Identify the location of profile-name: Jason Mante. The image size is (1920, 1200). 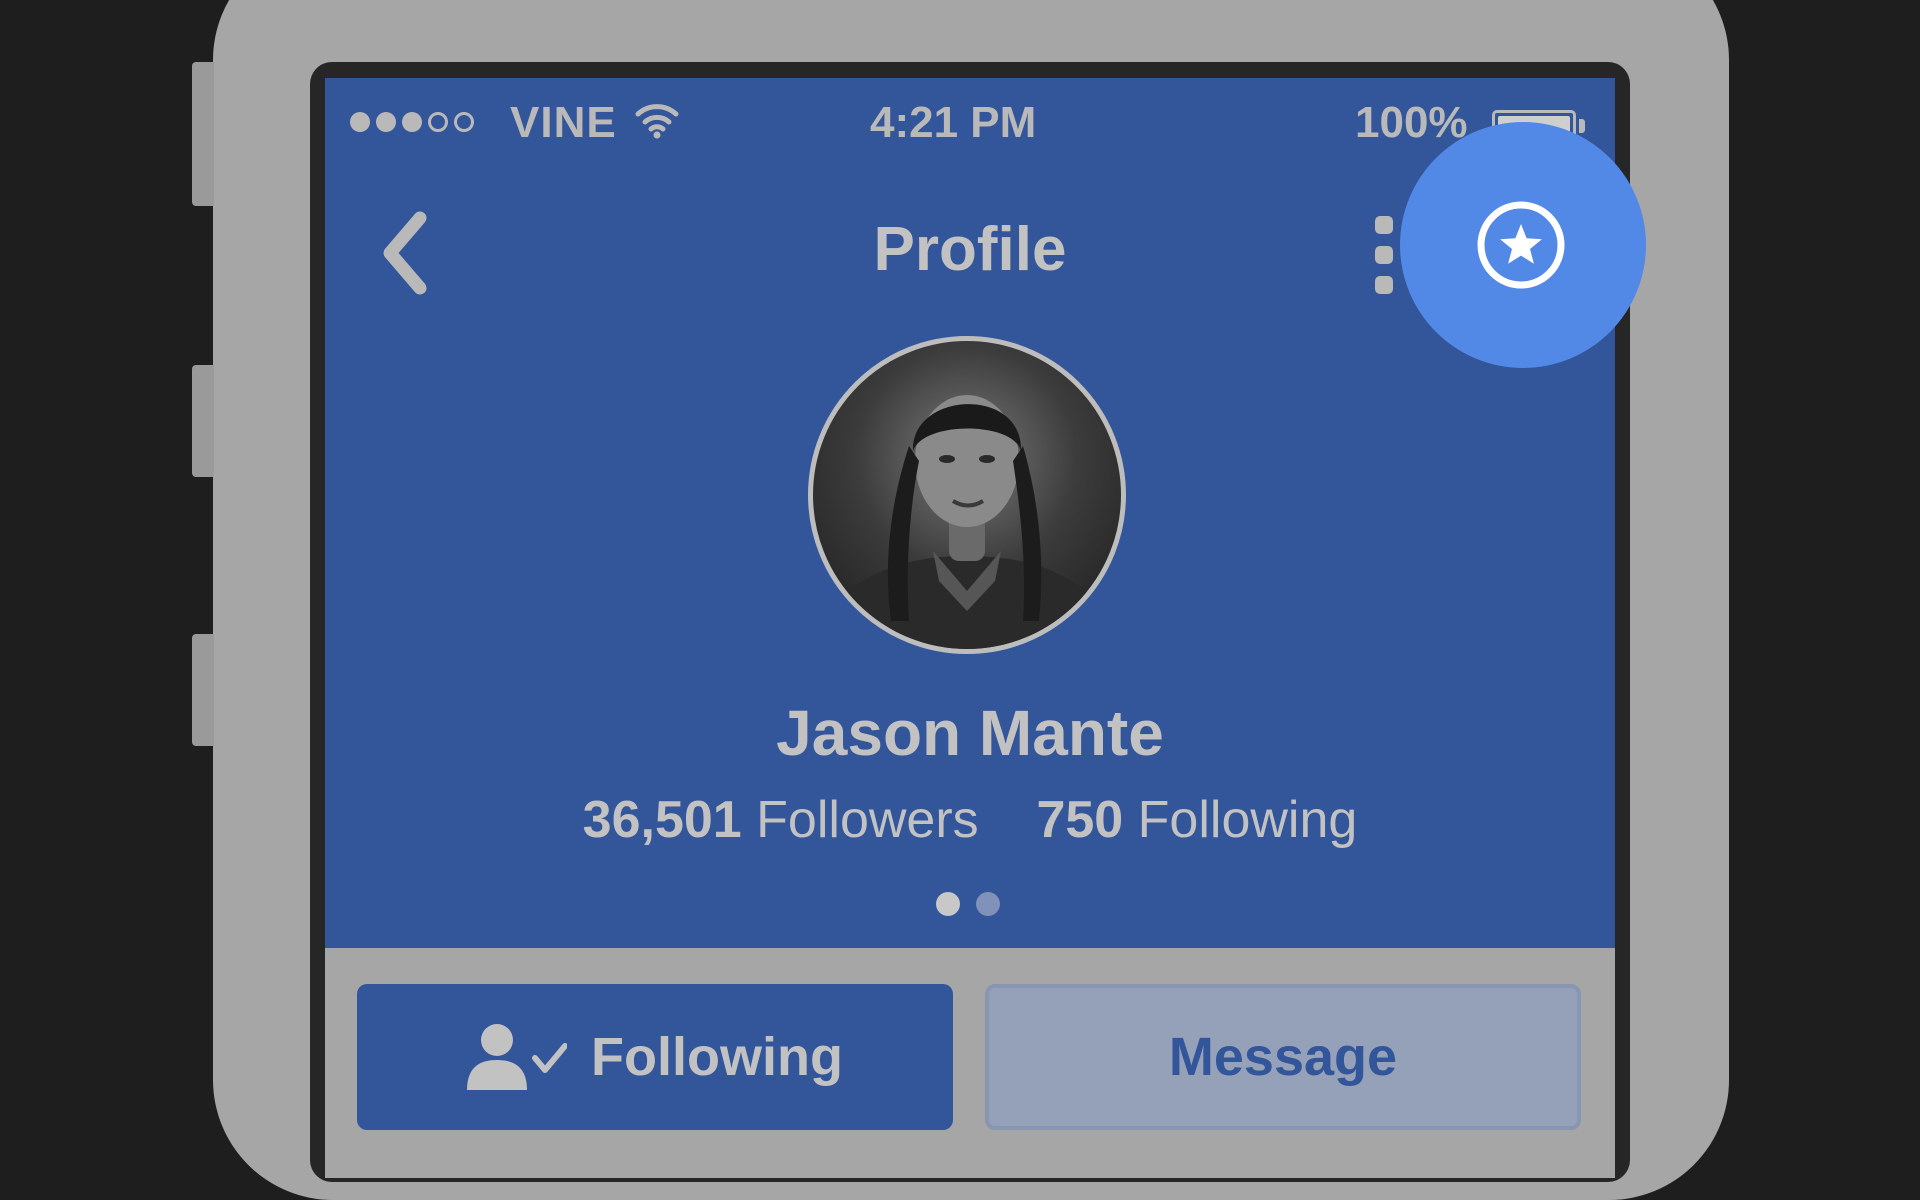
(970, 733).